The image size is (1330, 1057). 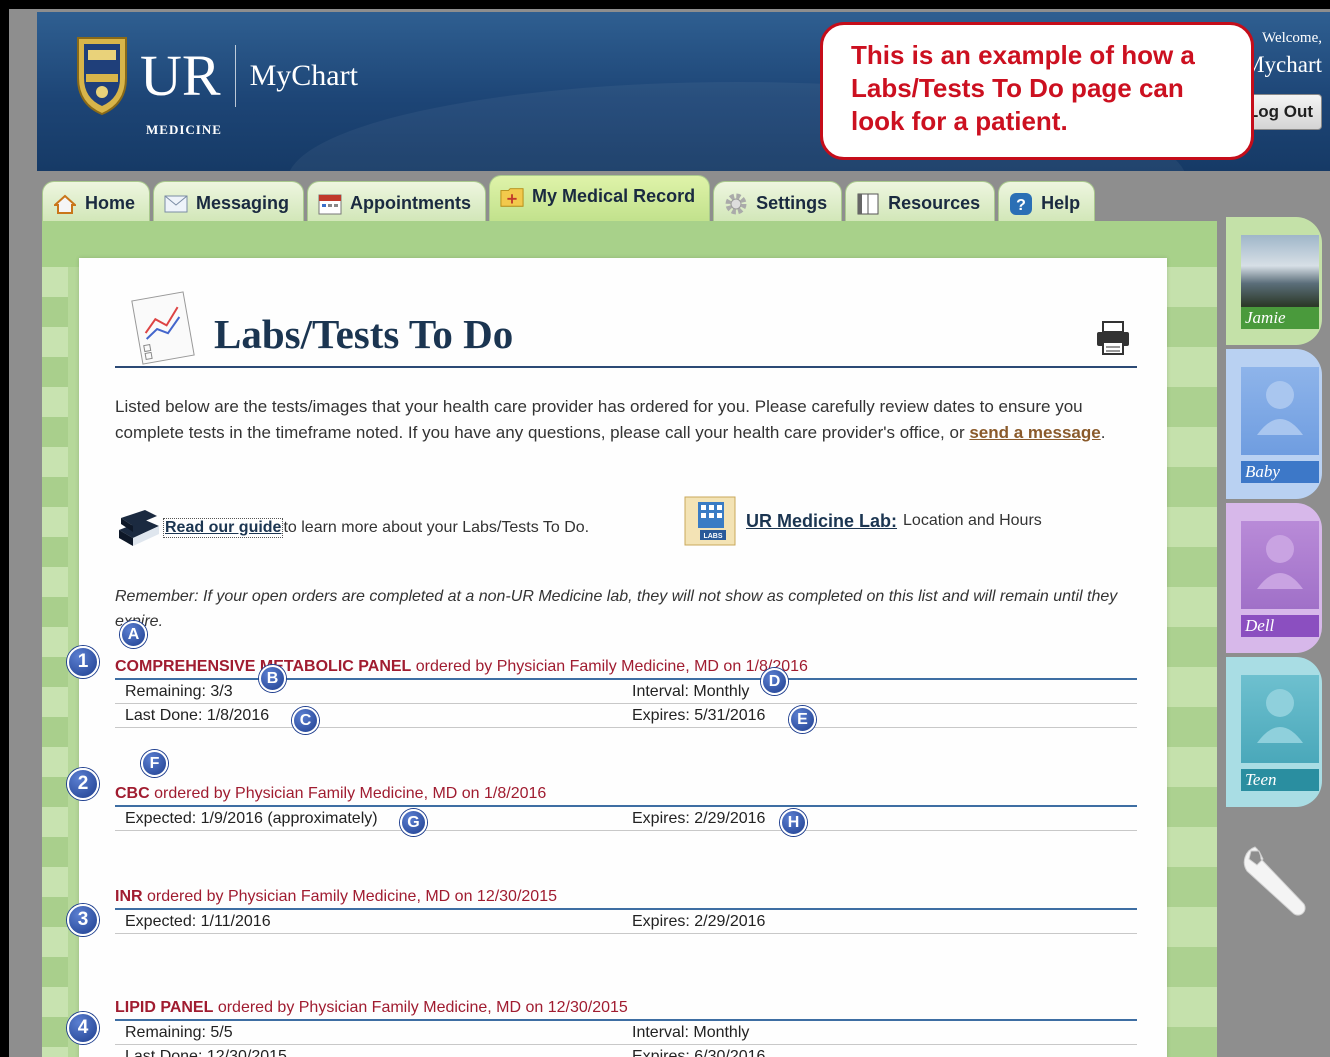 I want to click on profile-tab-dell: Dell, so click(x=1274, y=578).